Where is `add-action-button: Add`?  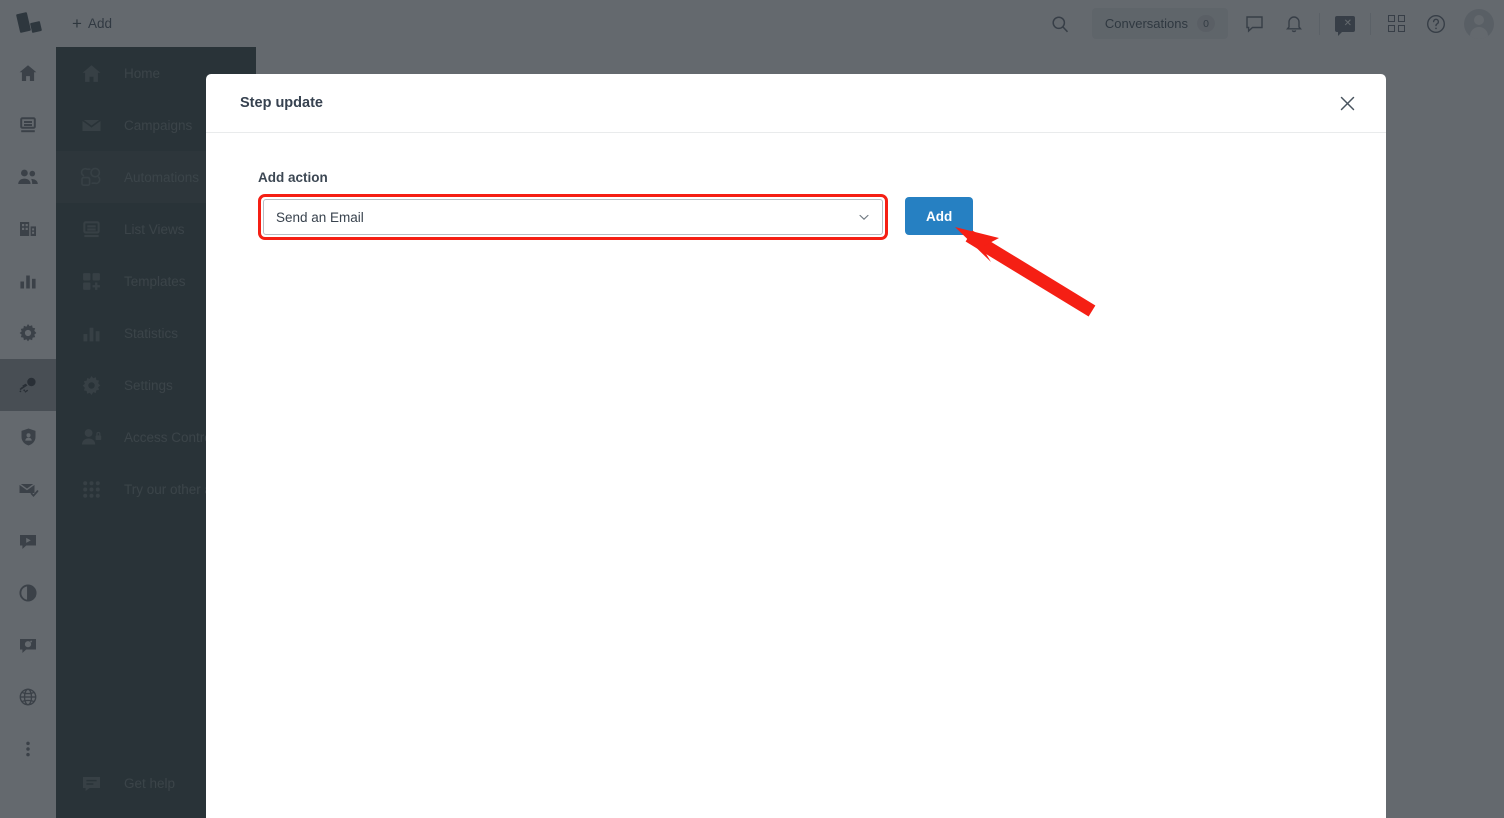
add-action-button: Add is located at coordinates (939, 216).